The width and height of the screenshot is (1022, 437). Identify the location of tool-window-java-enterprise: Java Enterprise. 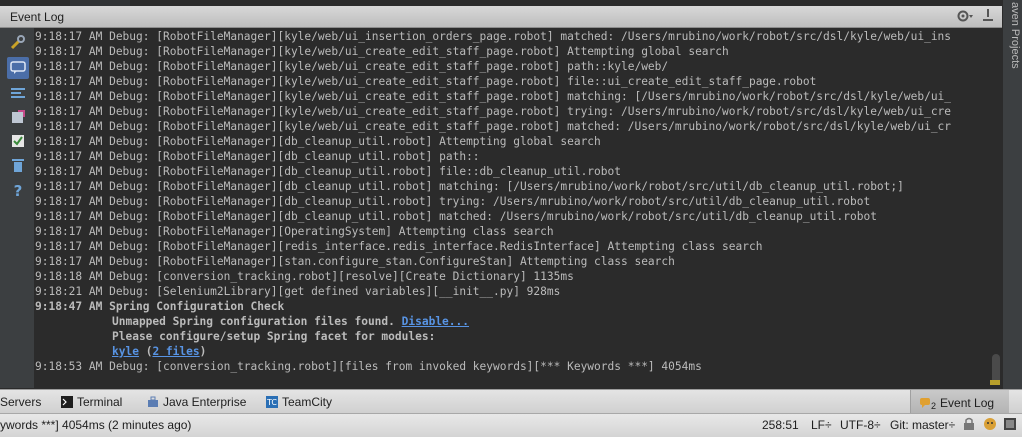
(196, 402).